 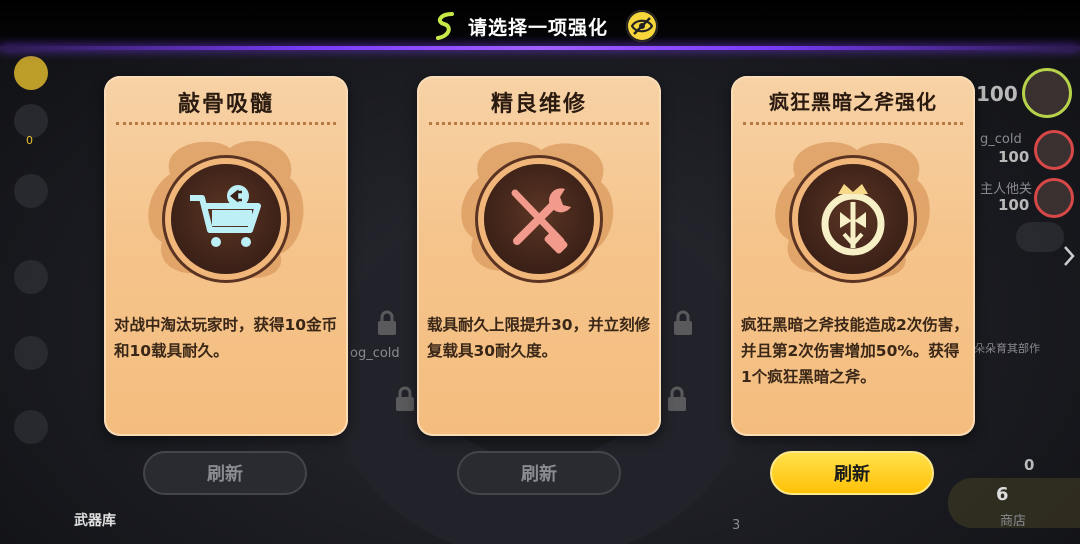 What do you see at coordinates (225, 104) in the screenshot?
I see `card-title: 敲骨吸髓` at bounding box center [225, 104].